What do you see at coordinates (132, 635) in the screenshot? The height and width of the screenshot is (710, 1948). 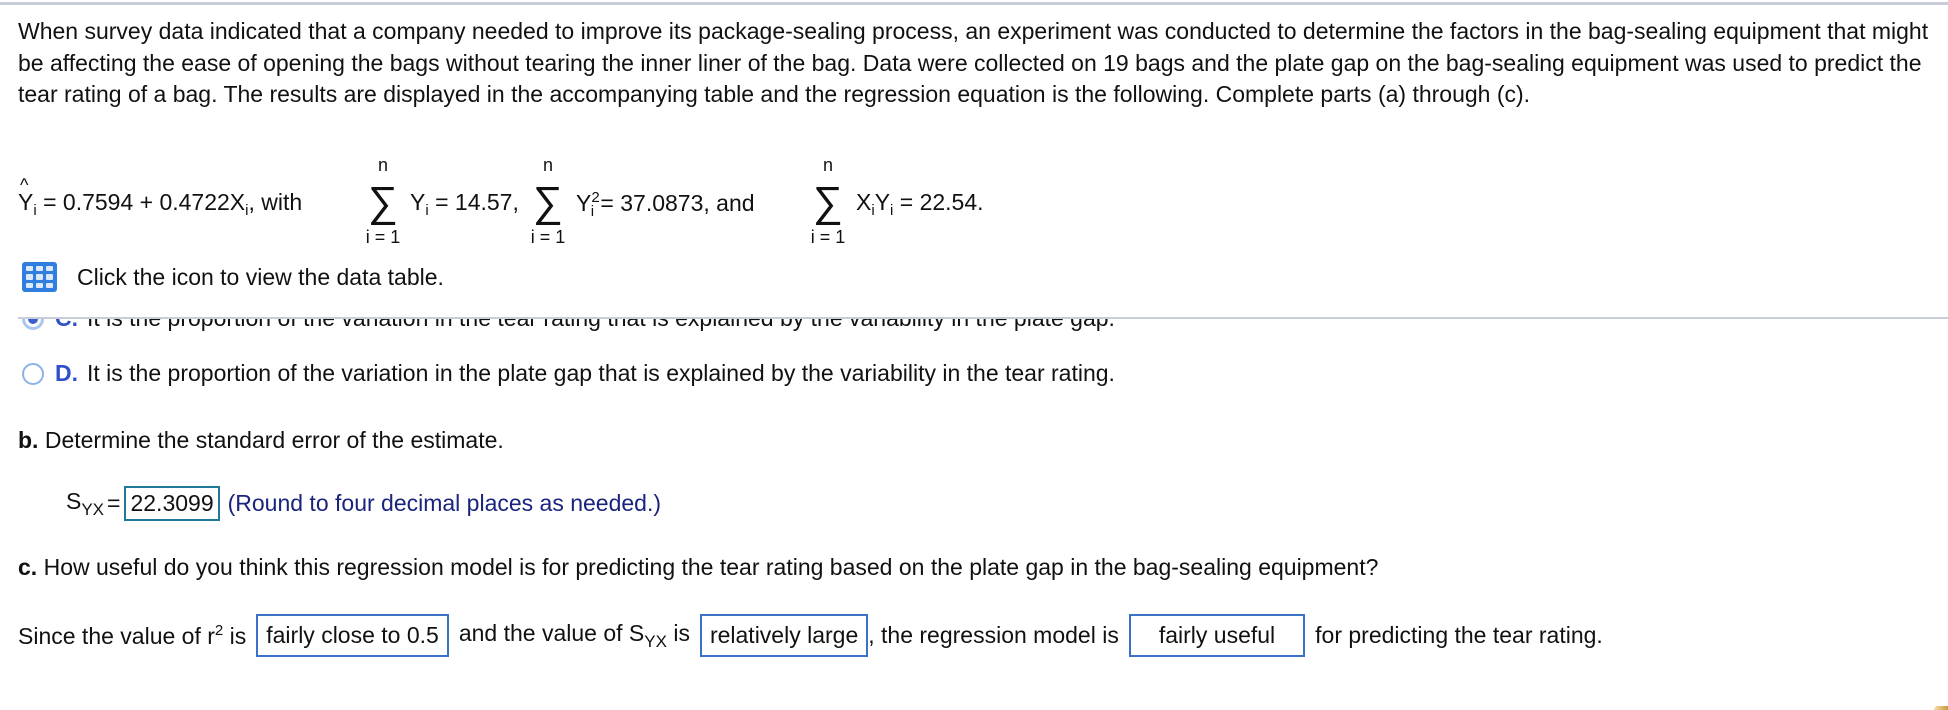 I see `sentence-text: Since the value of r2 is` at bounding box center [132, 635].